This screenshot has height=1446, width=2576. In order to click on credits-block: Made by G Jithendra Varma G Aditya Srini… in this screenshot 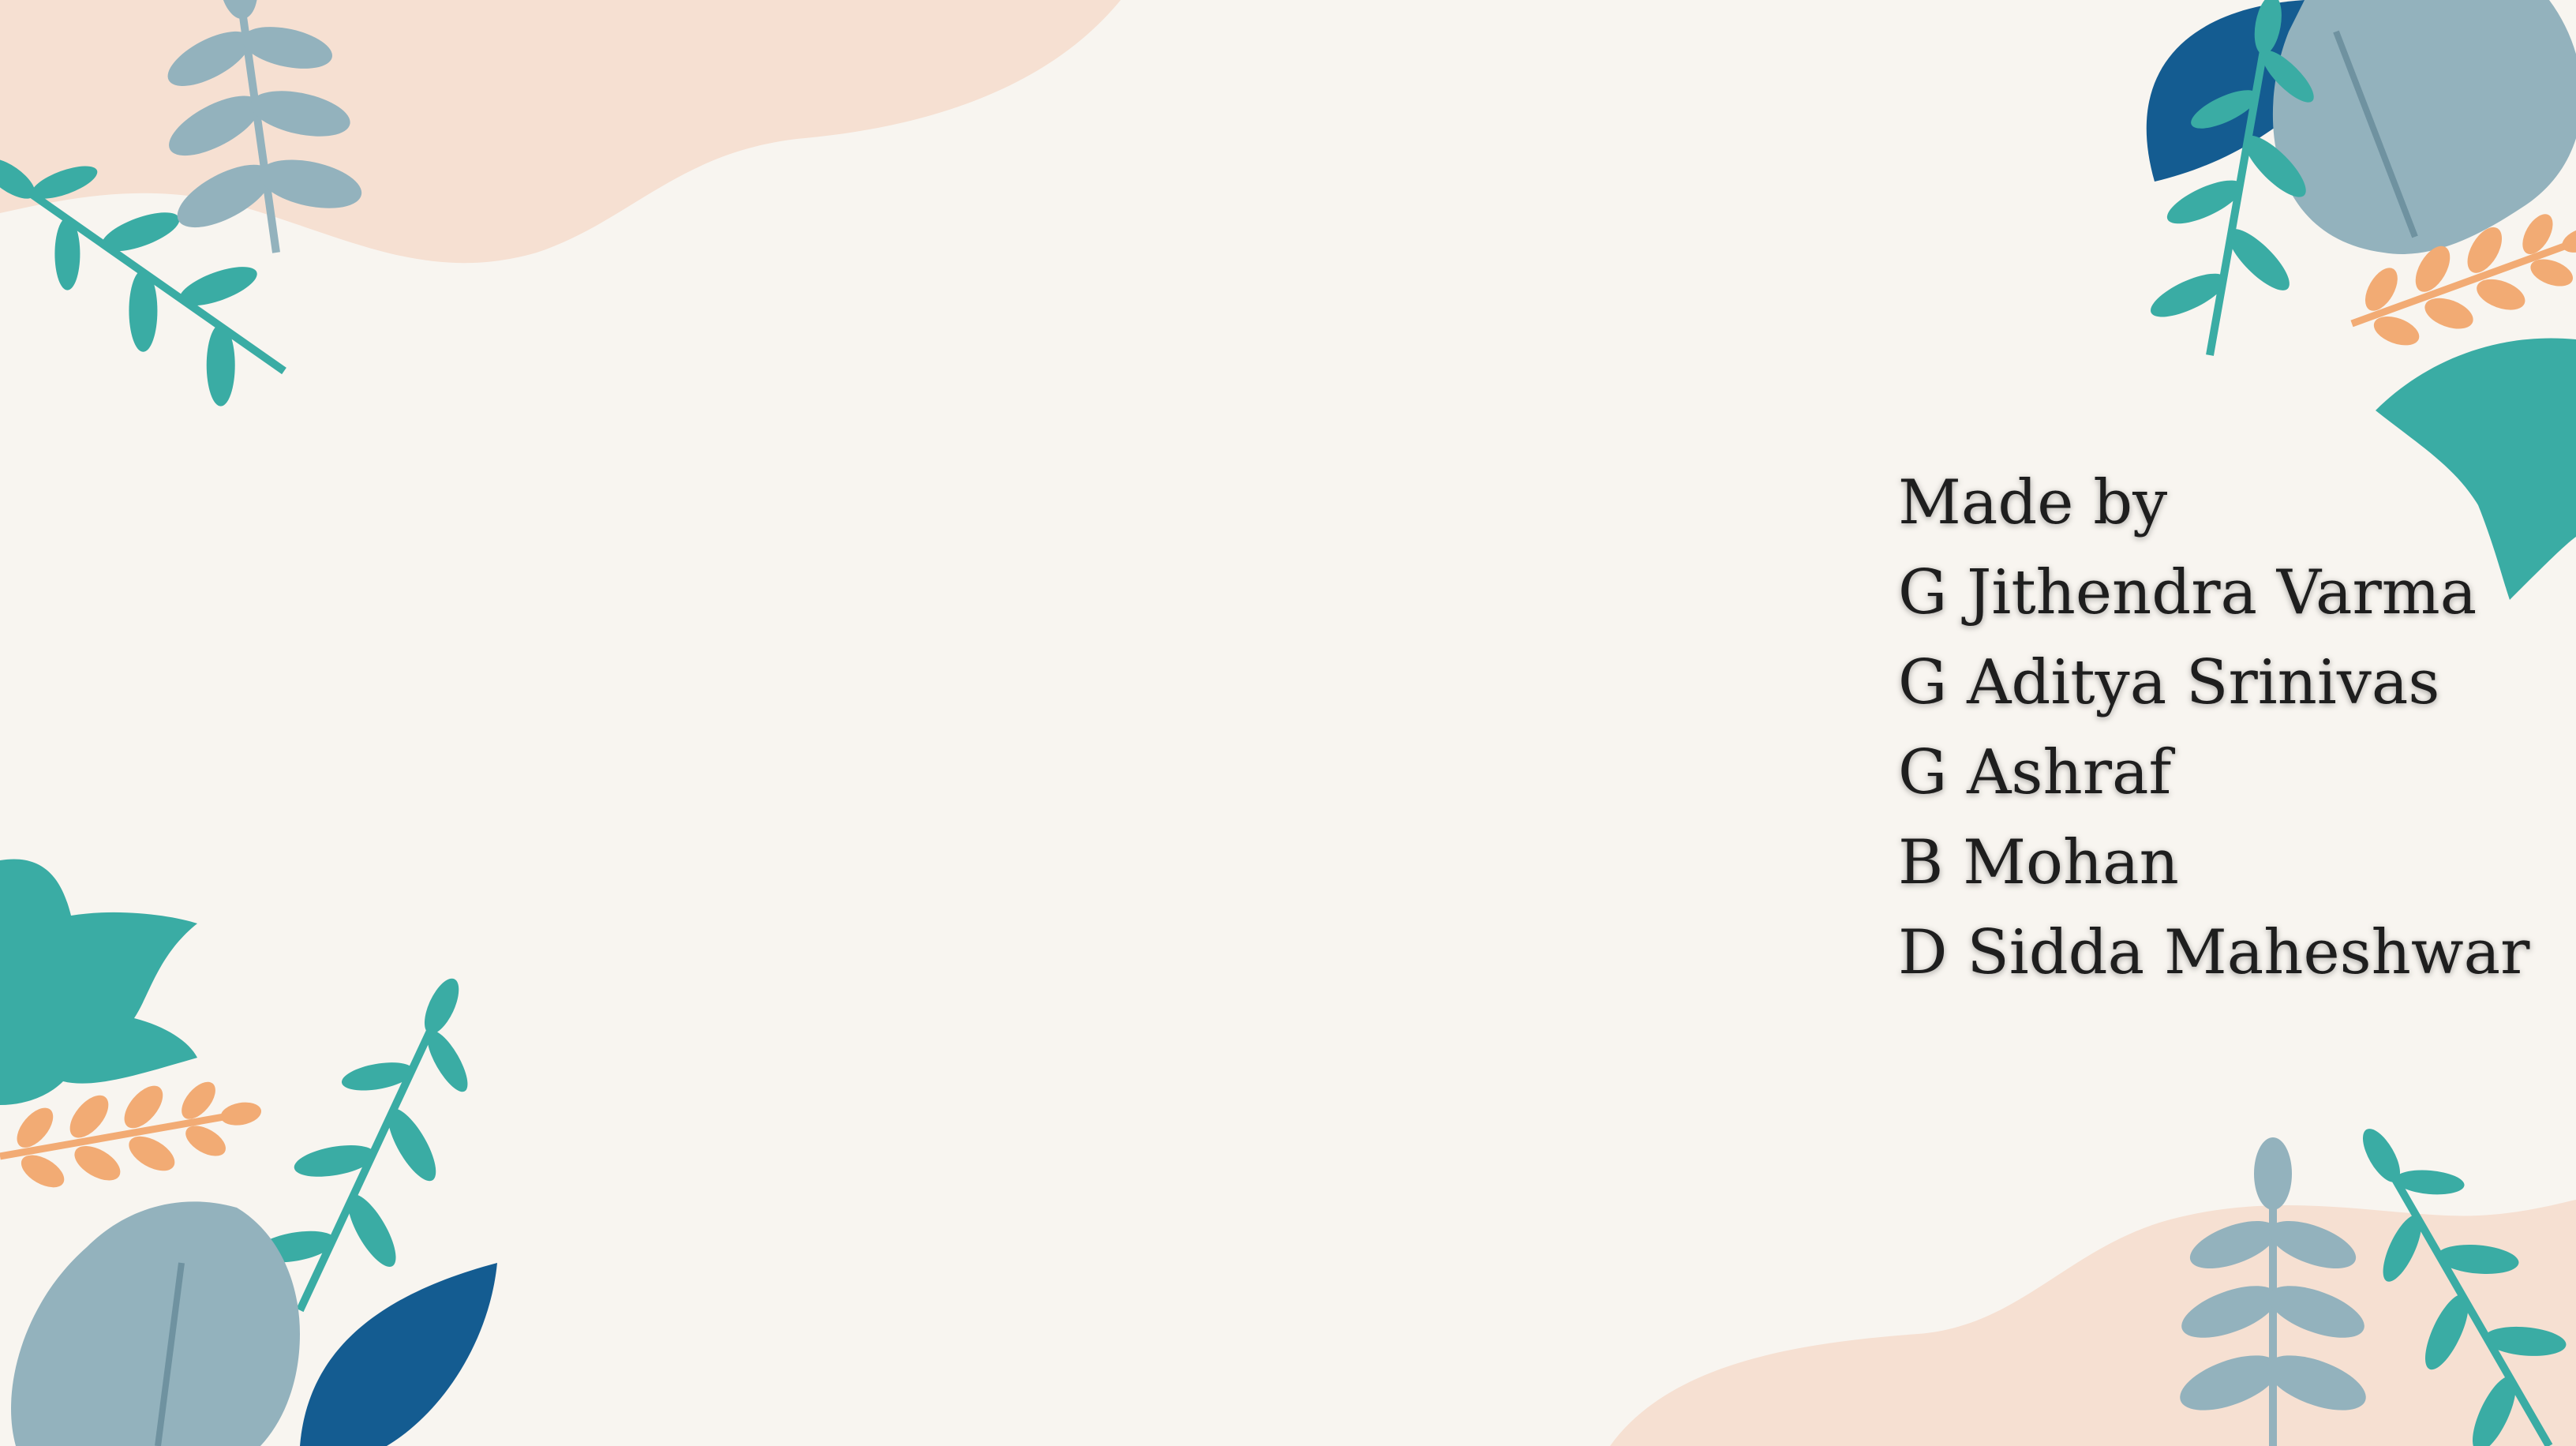, I will do `click(2221, 728)`.